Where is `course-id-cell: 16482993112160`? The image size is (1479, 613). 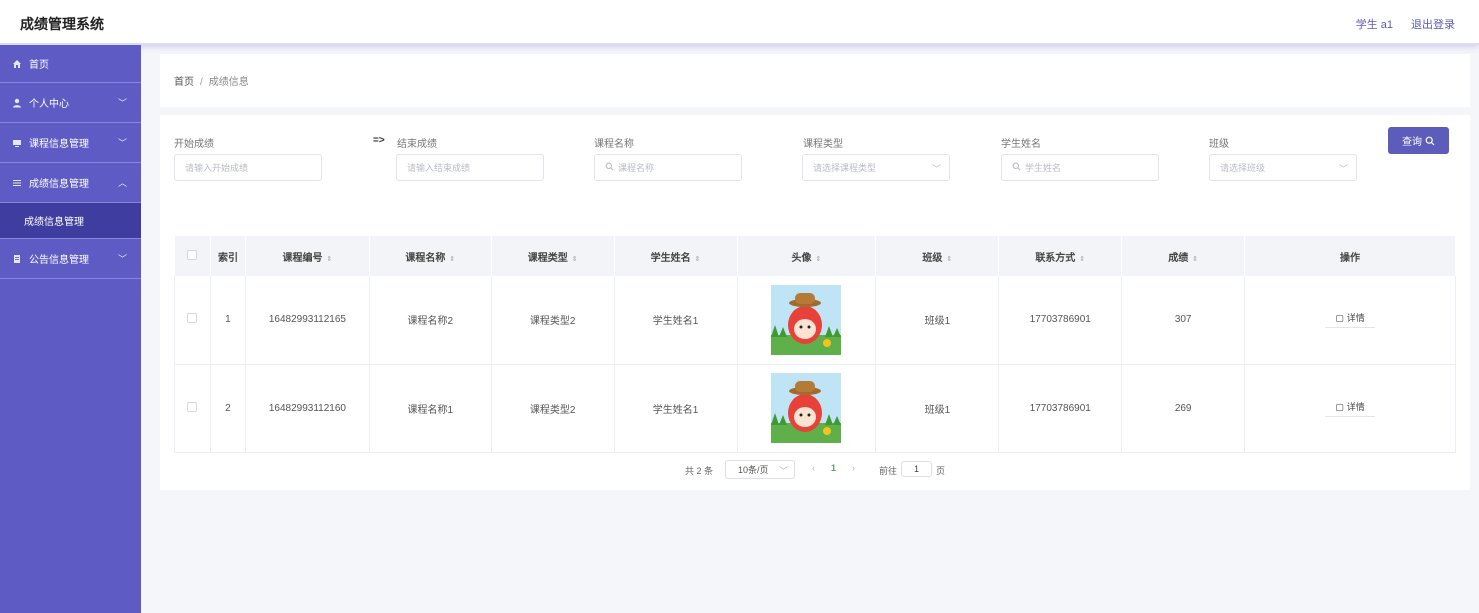
course-id-cell: 16482993112160 is located at coordinates (307, 408).